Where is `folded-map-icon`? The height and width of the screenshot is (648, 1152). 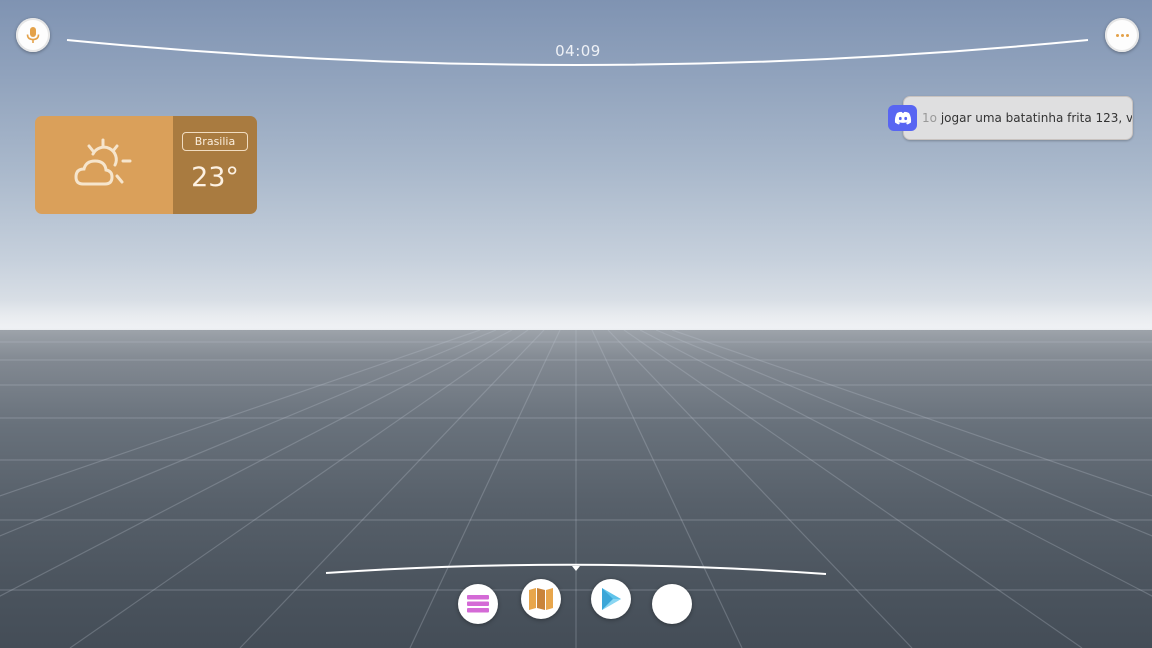 folded-map-icon is located at coordinates (541, 599).